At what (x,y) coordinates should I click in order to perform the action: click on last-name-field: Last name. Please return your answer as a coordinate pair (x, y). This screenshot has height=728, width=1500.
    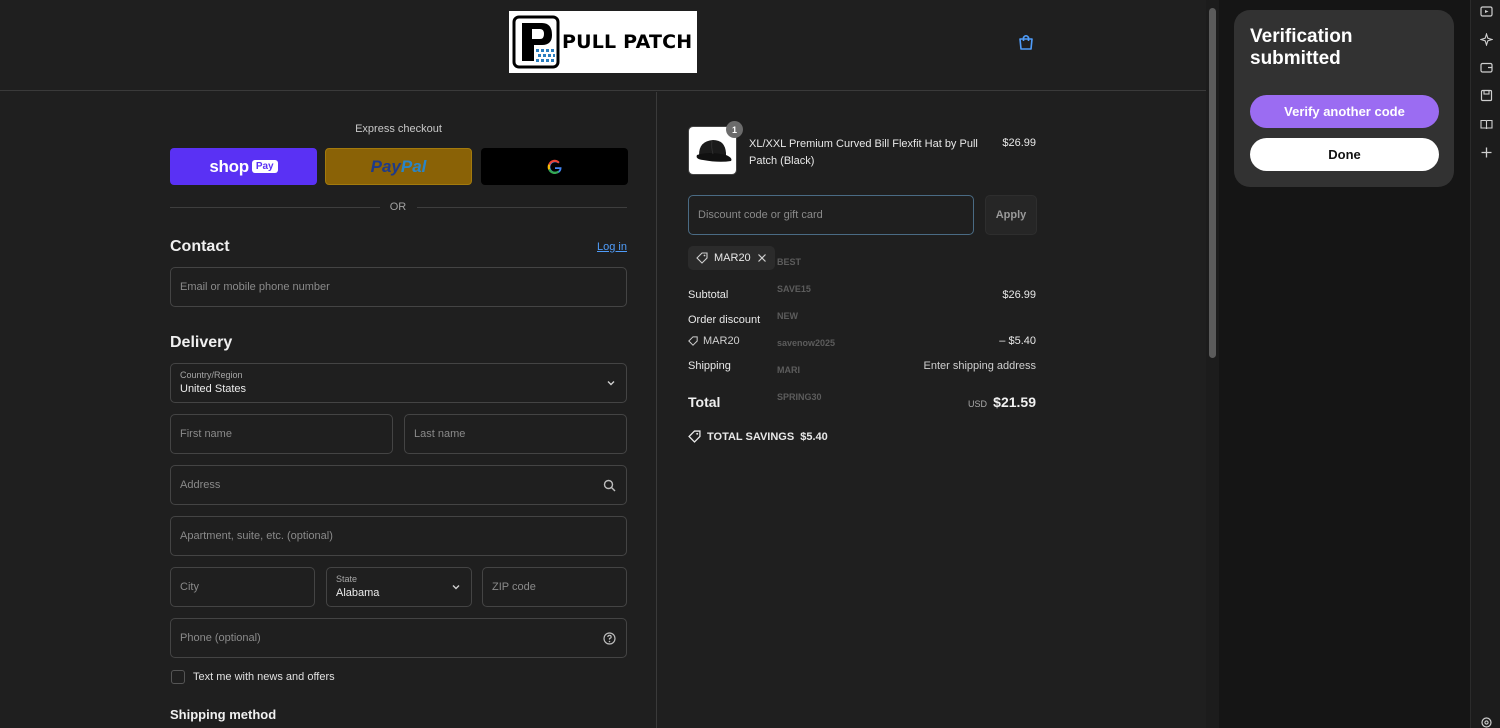
    Looking at the image, I should click on (515, 434).